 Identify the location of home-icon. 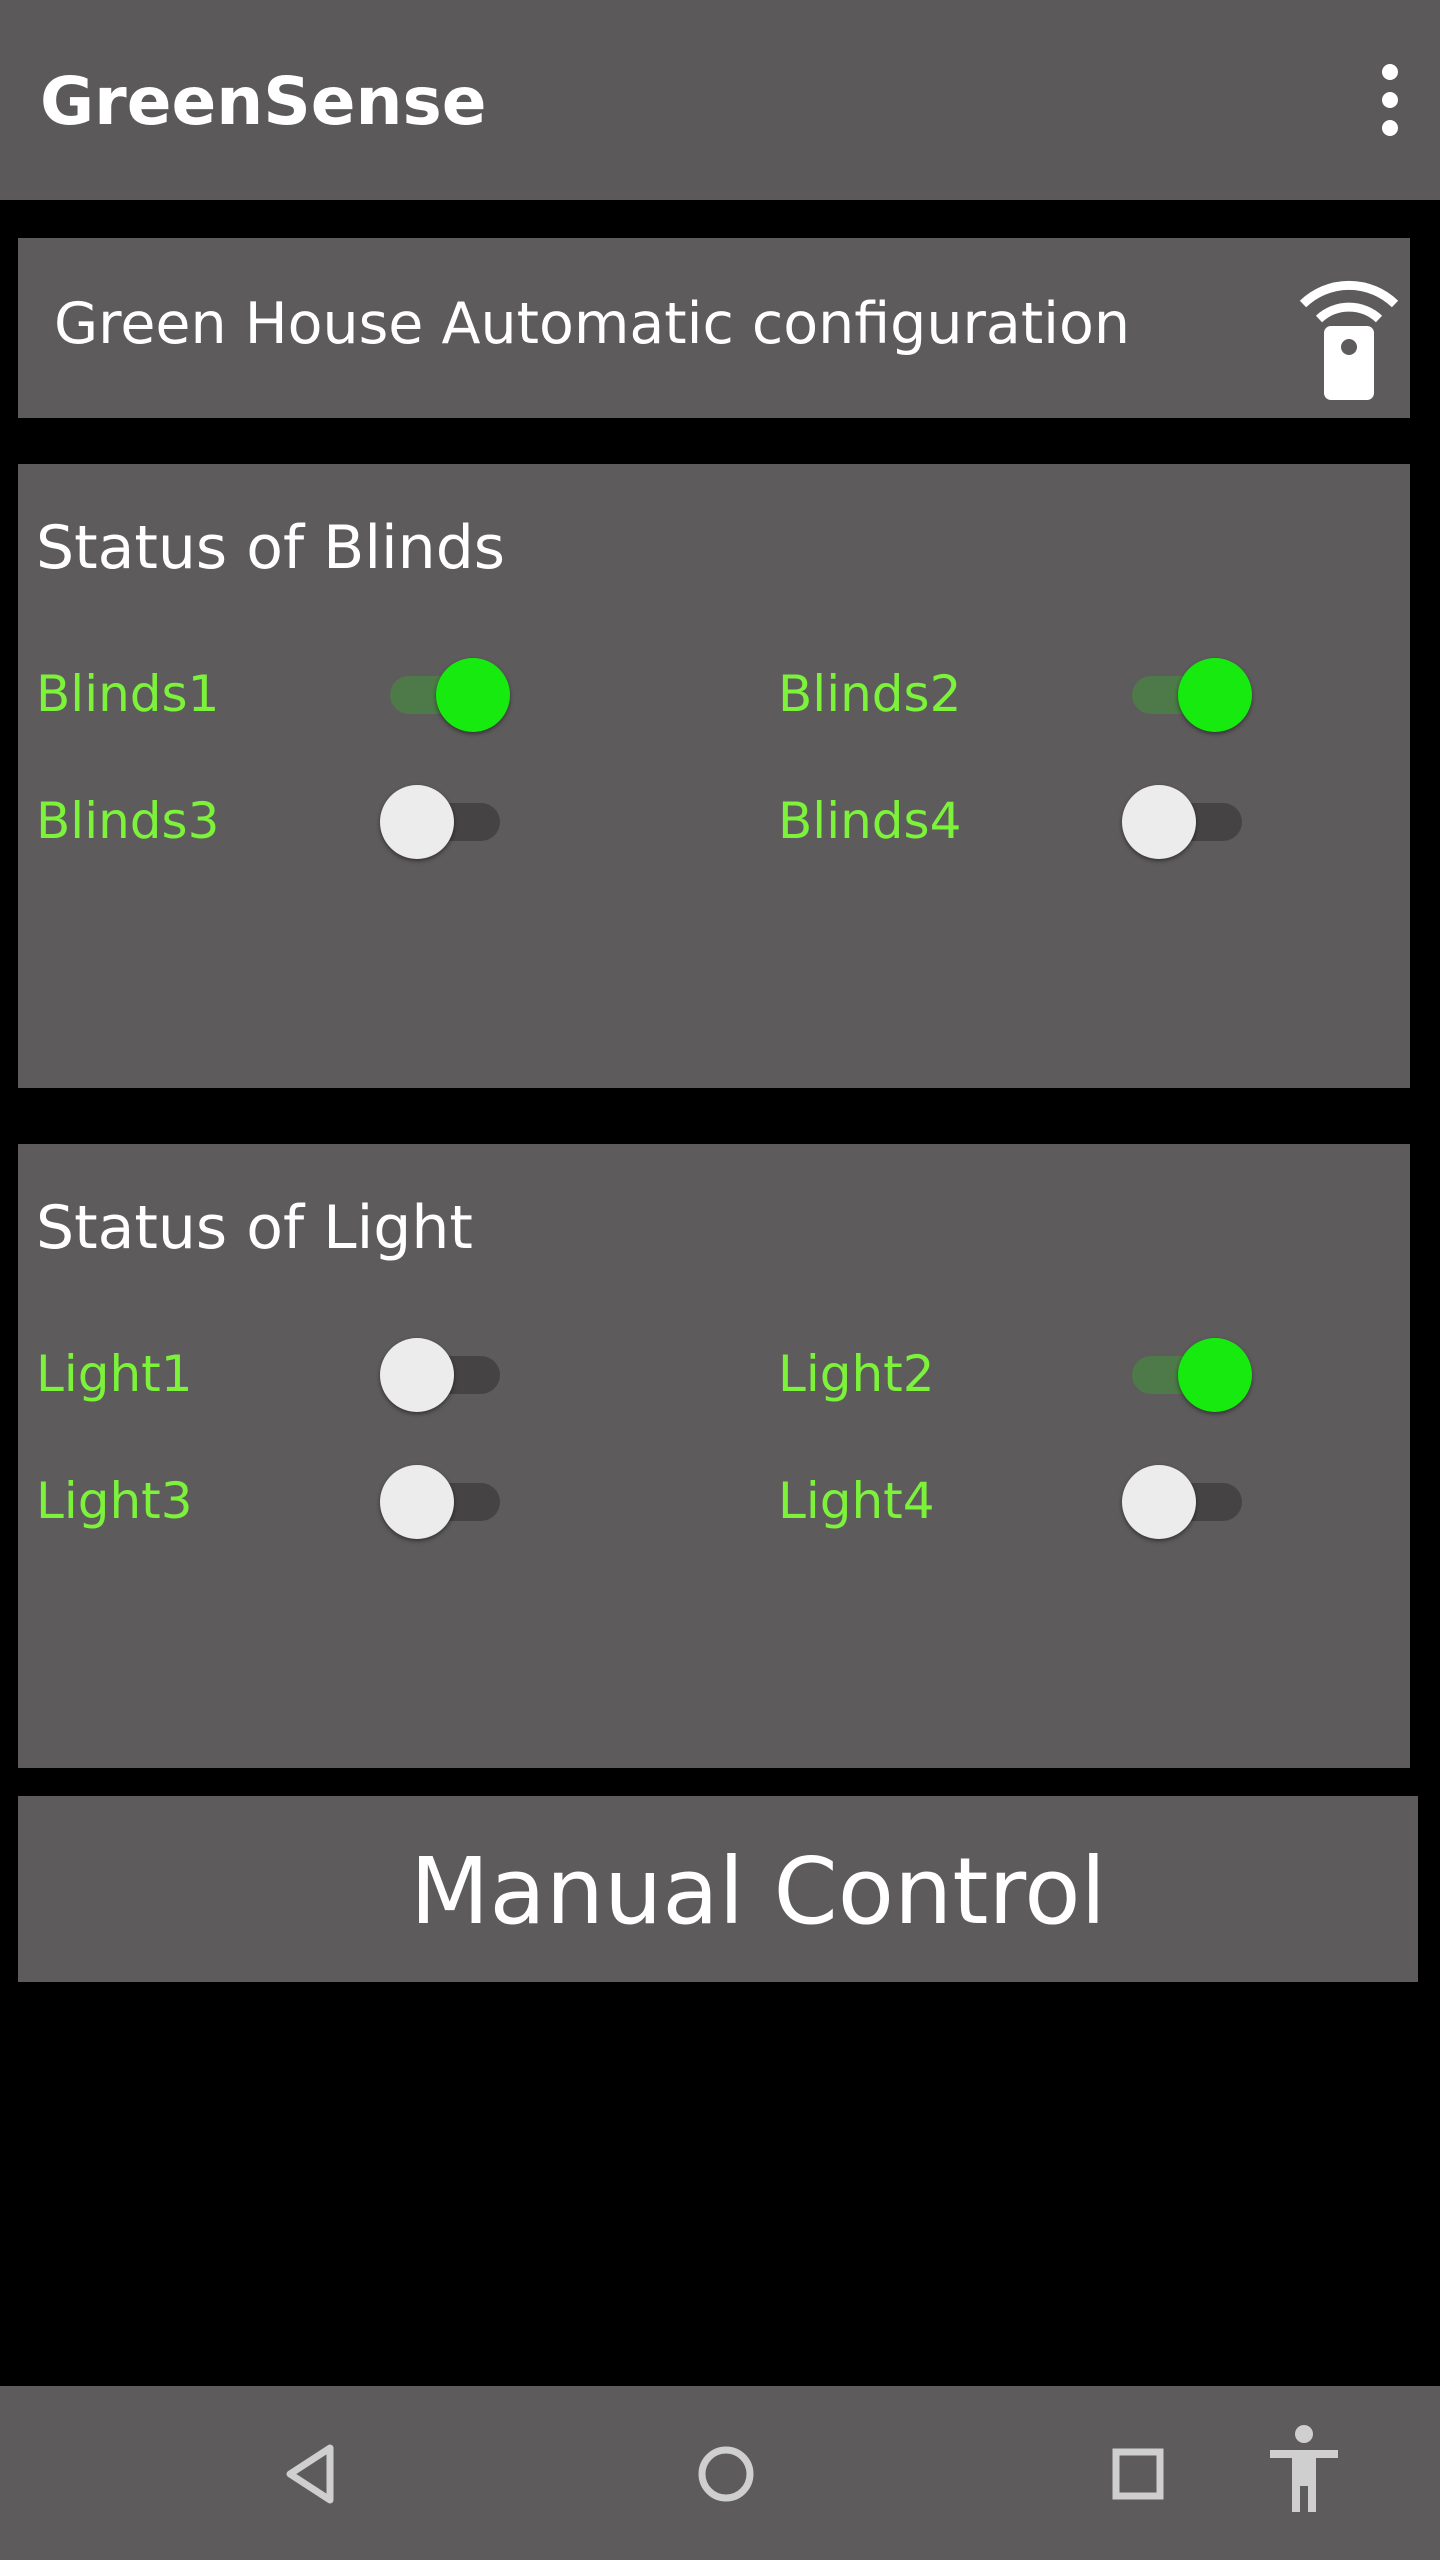
(726, 2474).